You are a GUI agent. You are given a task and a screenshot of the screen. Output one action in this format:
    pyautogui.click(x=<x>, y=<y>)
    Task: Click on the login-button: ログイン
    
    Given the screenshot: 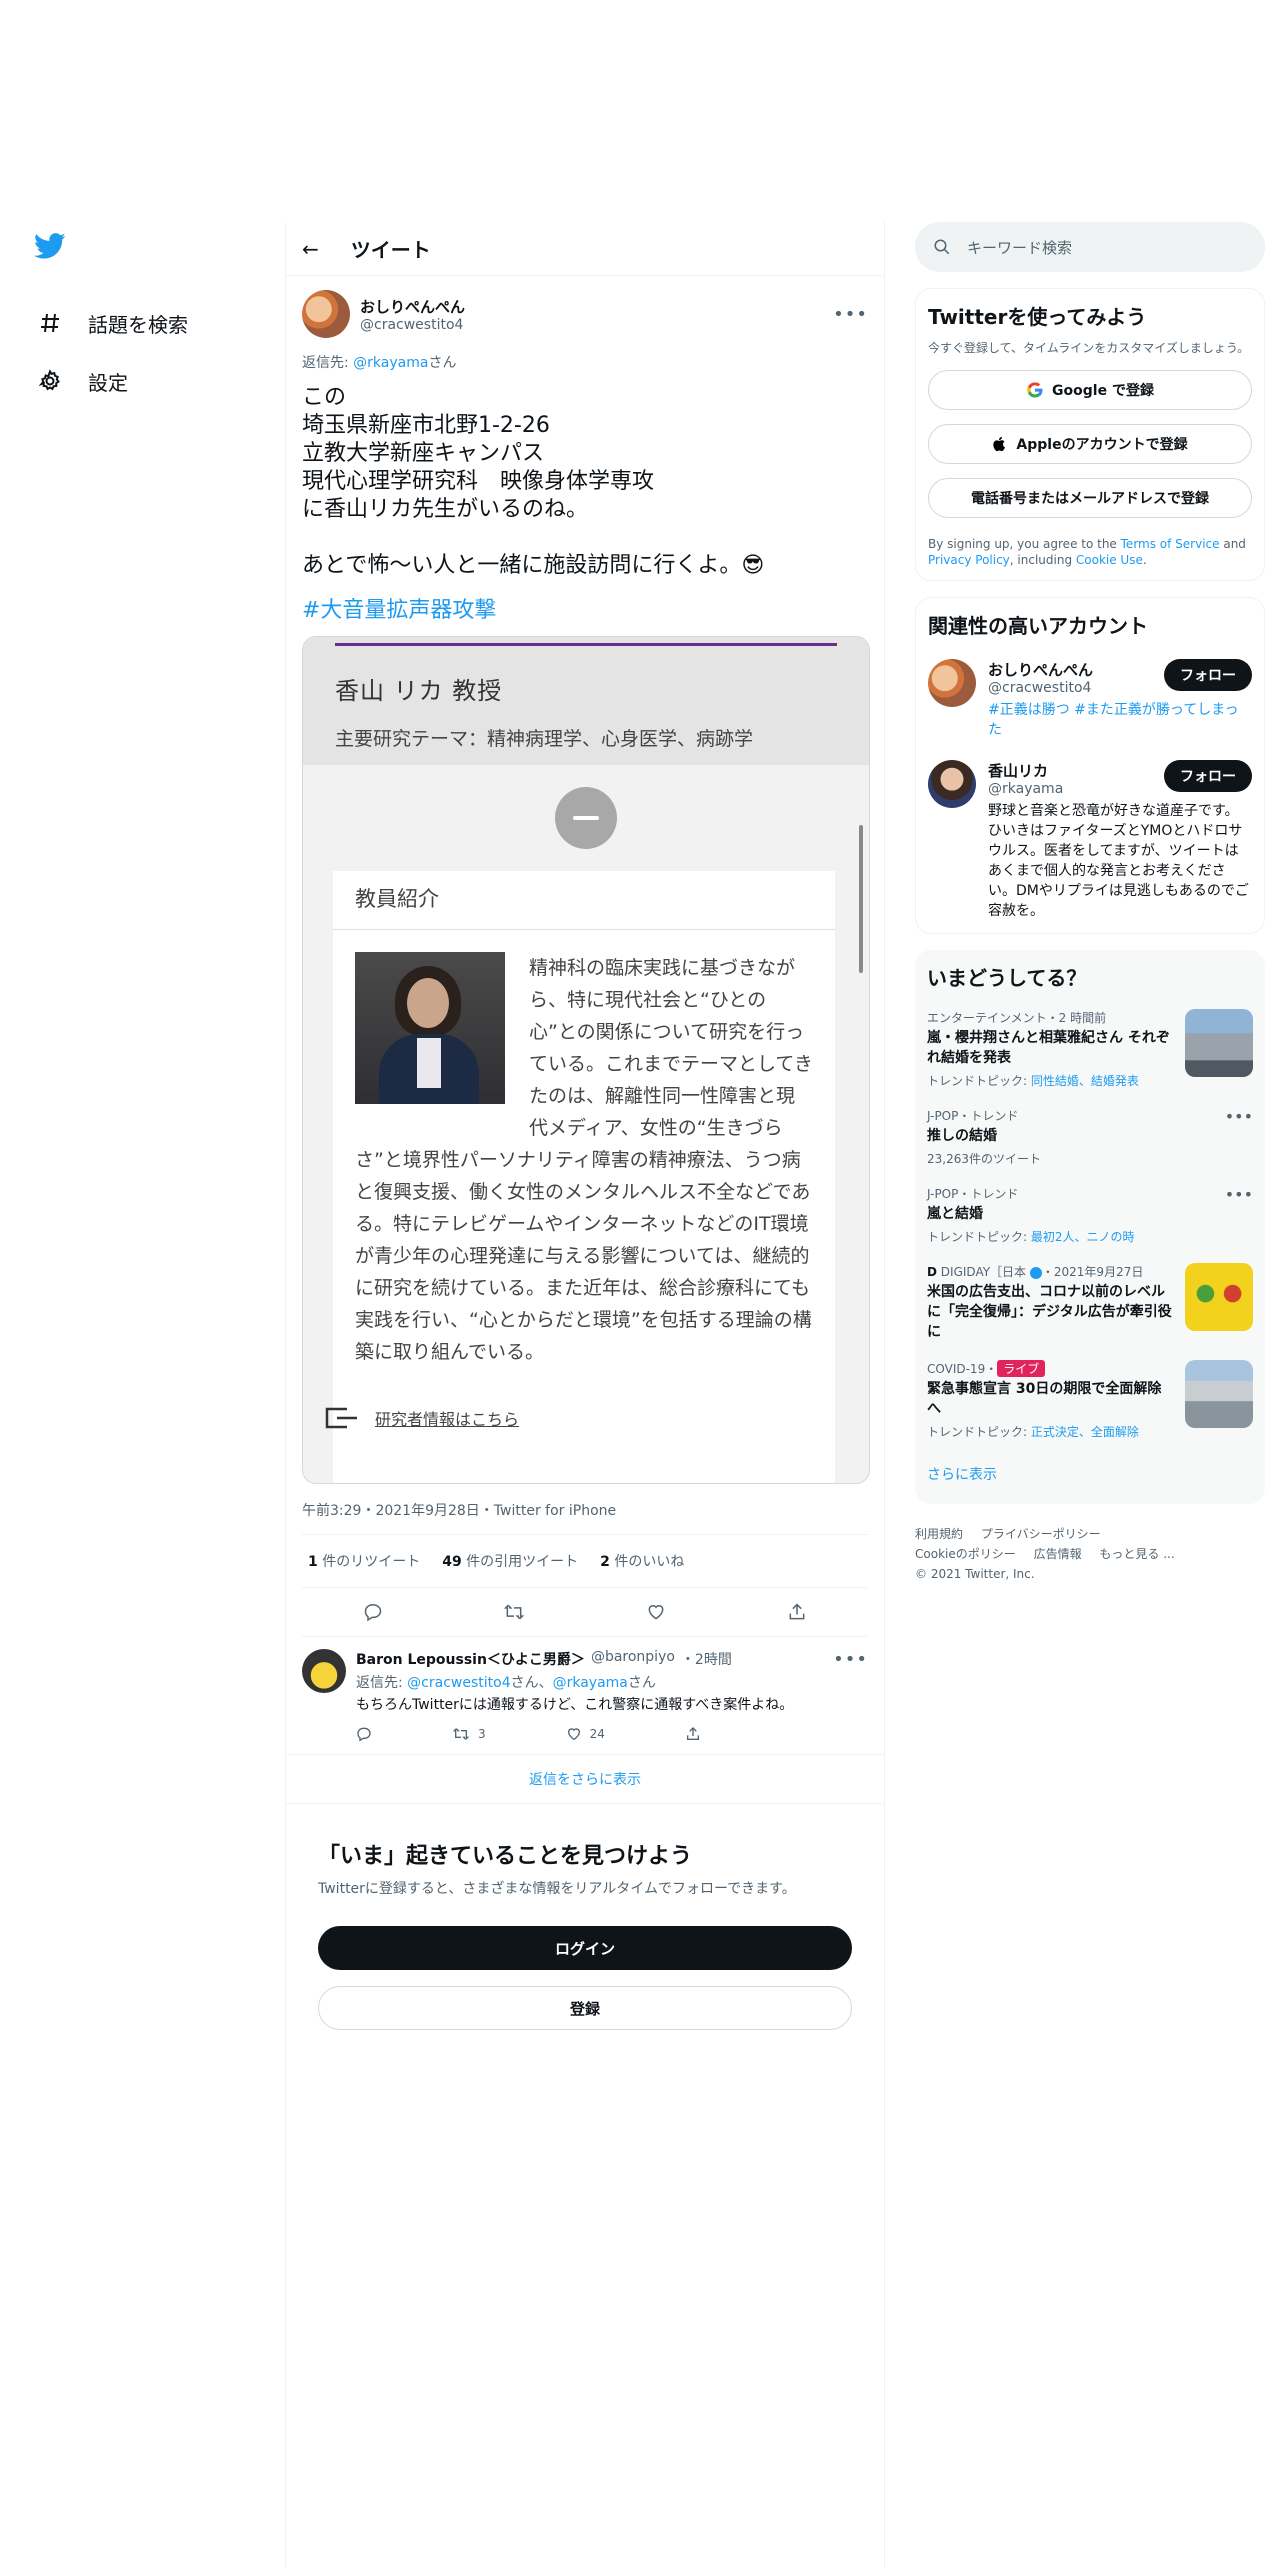 What is the action you would take?
    pyautogui.click(x=585, y=1948)
    